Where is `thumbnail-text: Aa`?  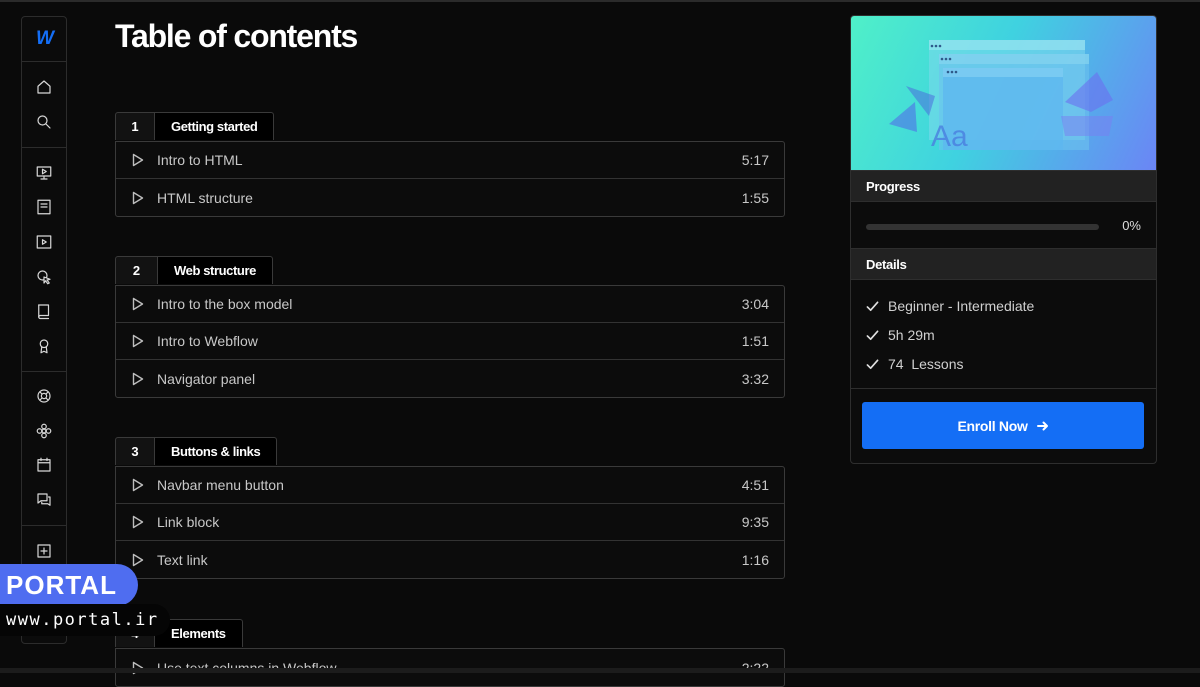
thumbnail-text: Aa is located at coordinates (949, 136).